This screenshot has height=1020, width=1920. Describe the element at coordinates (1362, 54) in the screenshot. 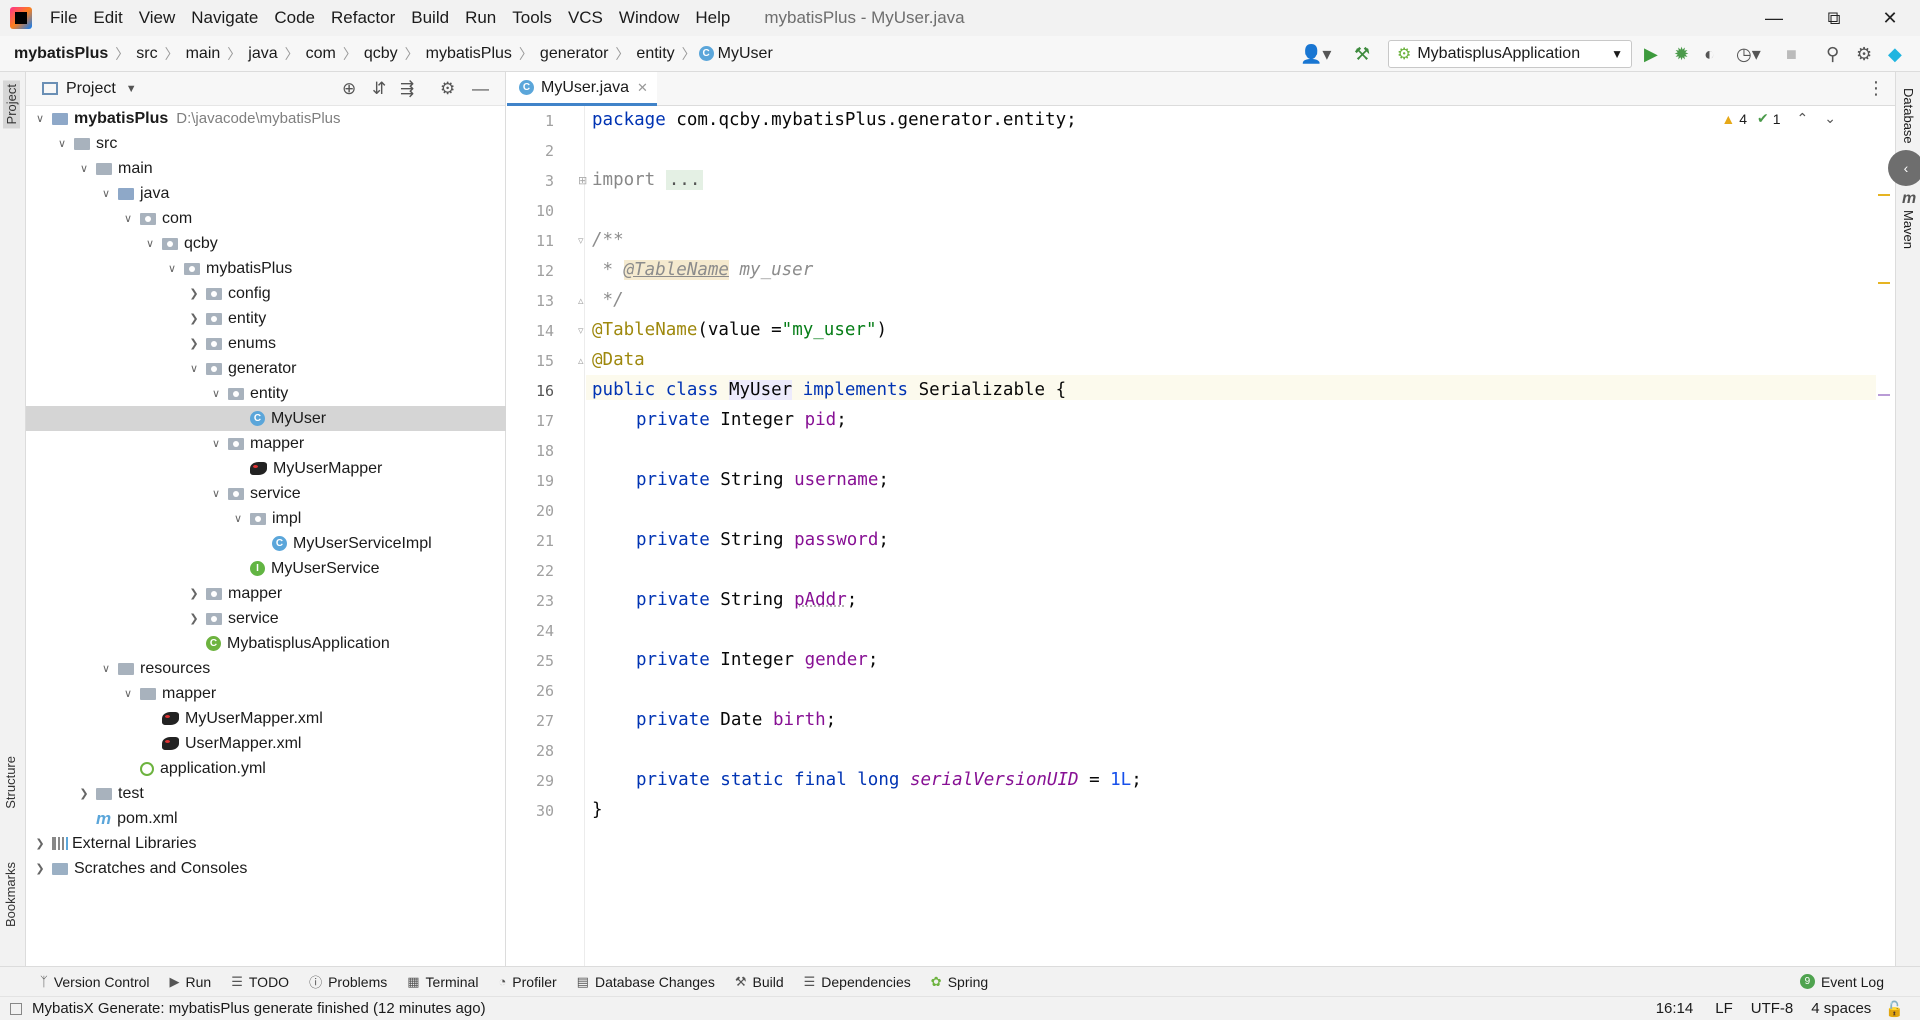

I see `build-hammer-icon: ⚒` at that location.